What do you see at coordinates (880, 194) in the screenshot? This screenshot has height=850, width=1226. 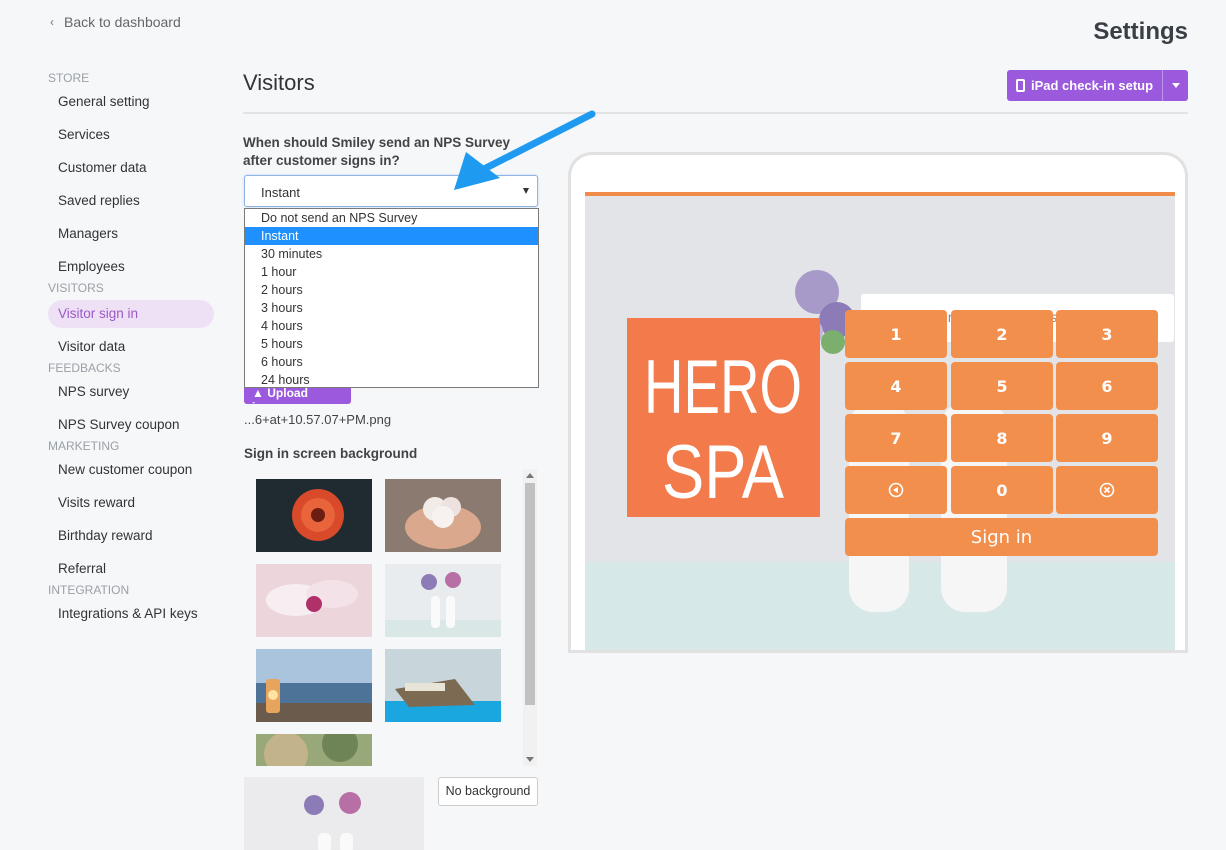 I see `preview-top-accent-bar` at bounding box center [880, 194].